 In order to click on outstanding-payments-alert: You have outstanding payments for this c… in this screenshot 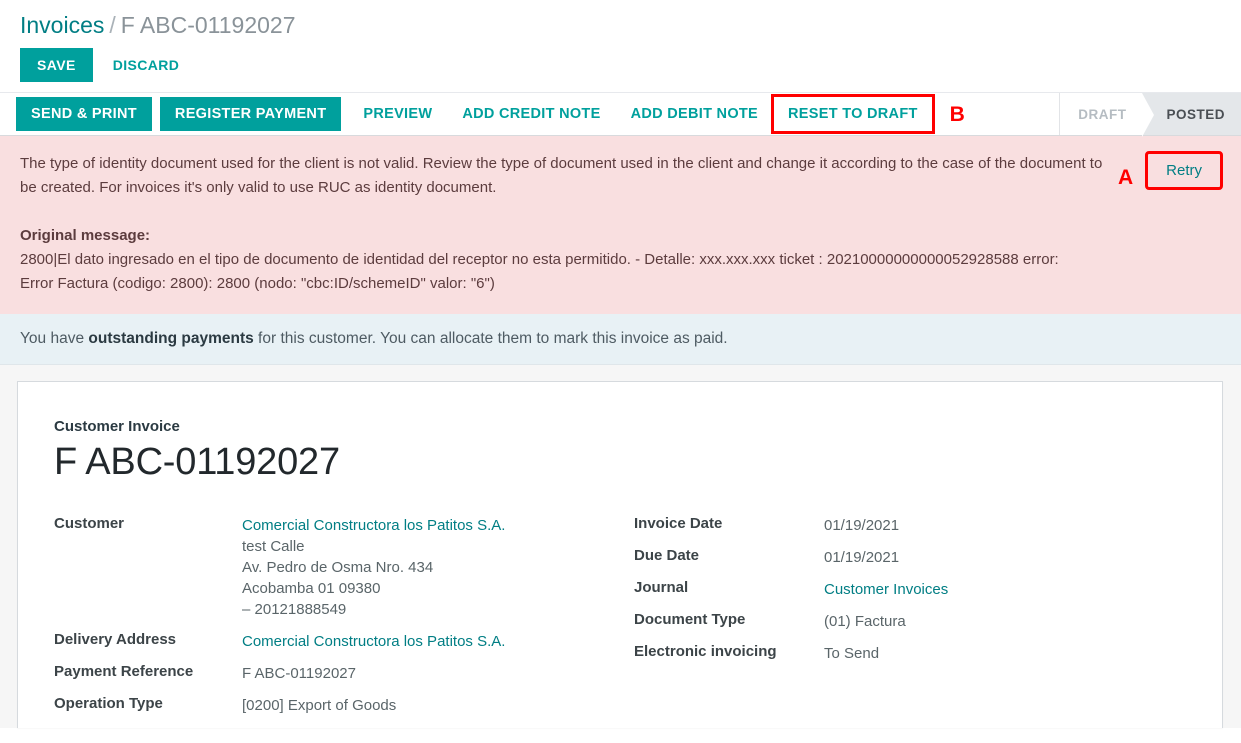, I will do `click(620, 339)`.